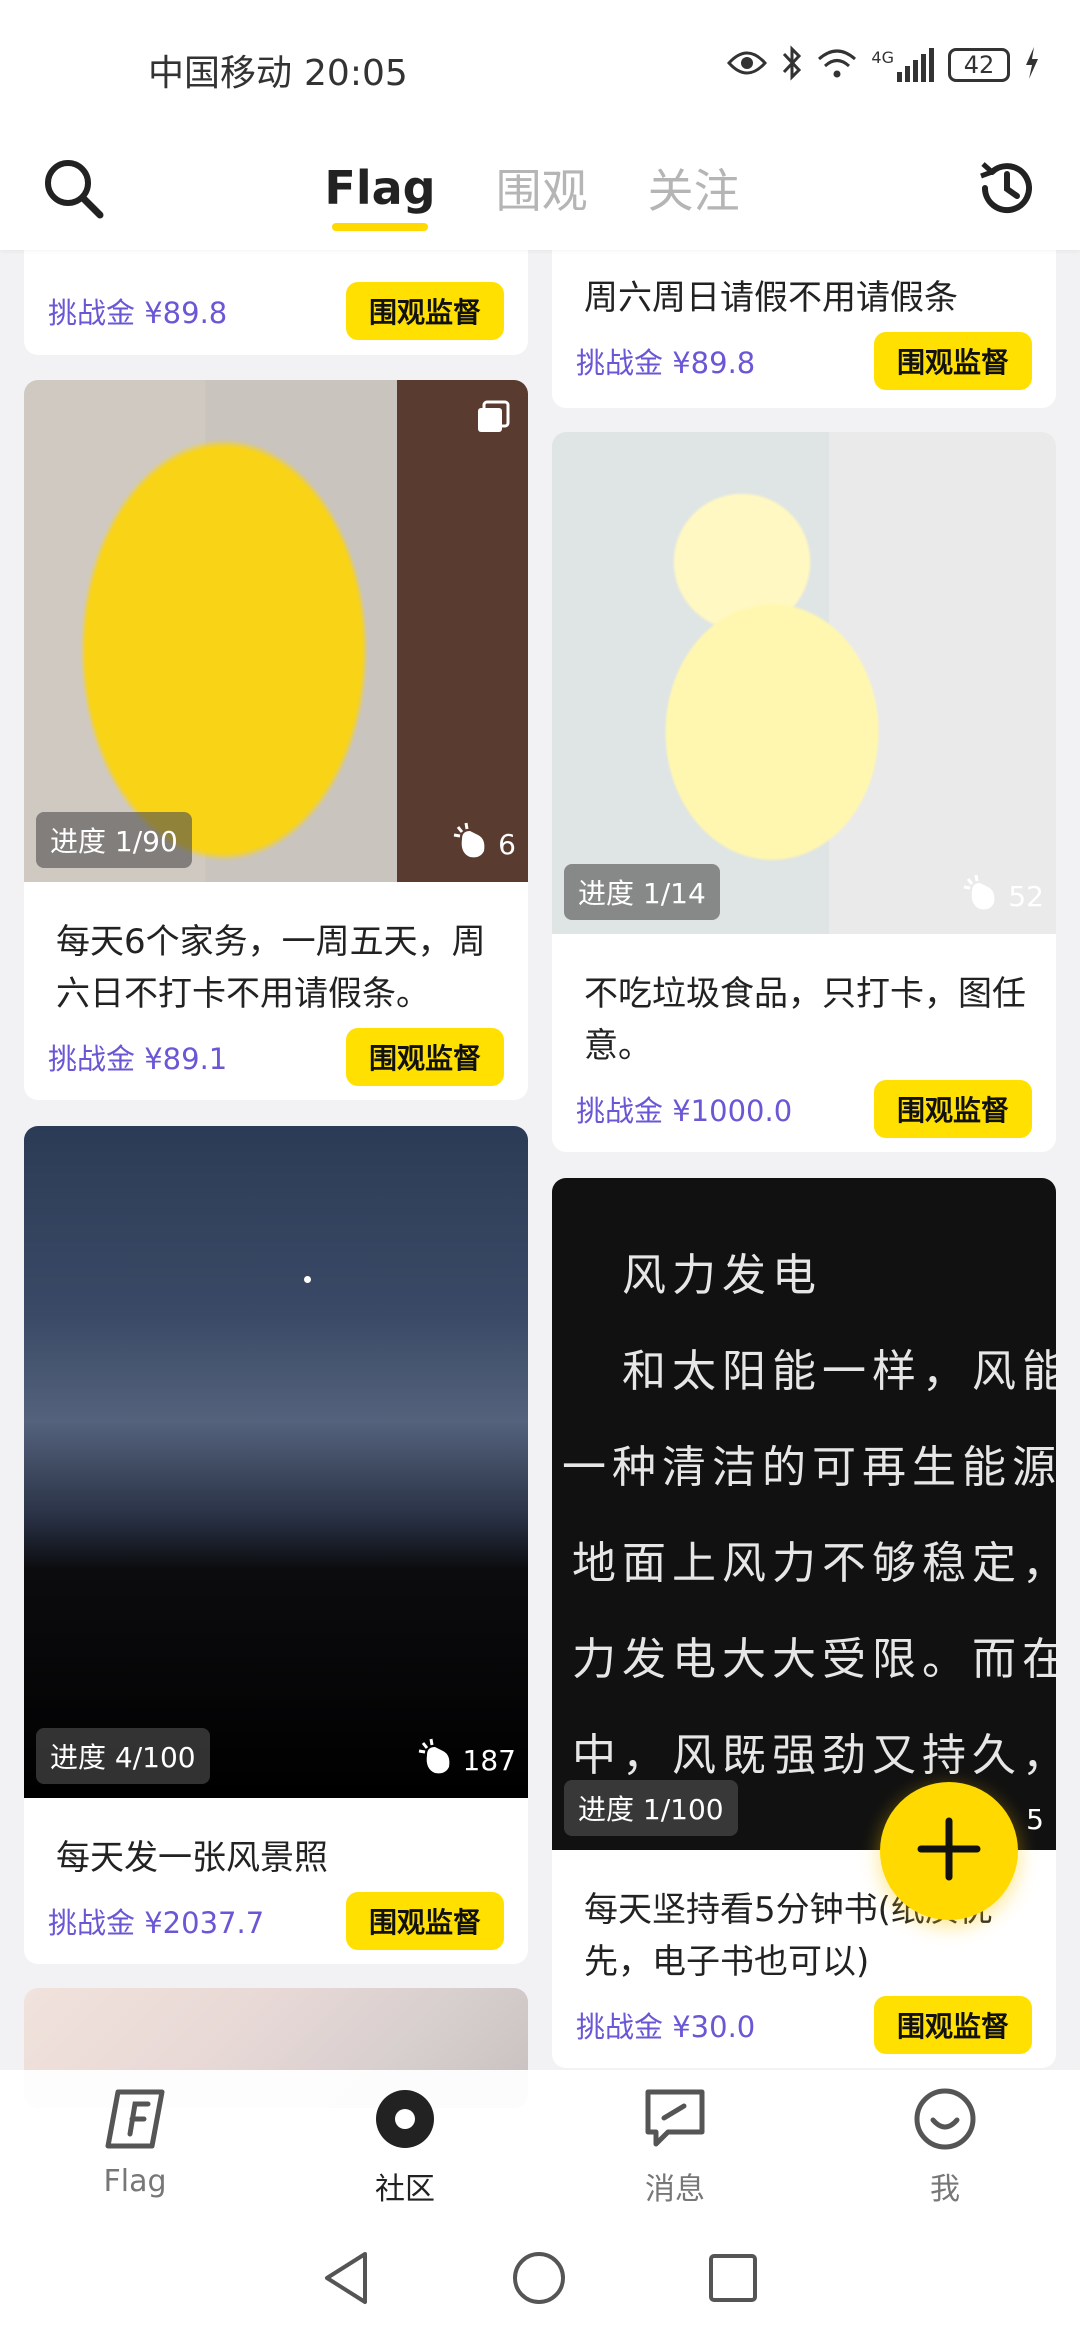  Describe the element at coordinates (675, 2189) in the screenshot. I see `nav-label: 消息` at that location.